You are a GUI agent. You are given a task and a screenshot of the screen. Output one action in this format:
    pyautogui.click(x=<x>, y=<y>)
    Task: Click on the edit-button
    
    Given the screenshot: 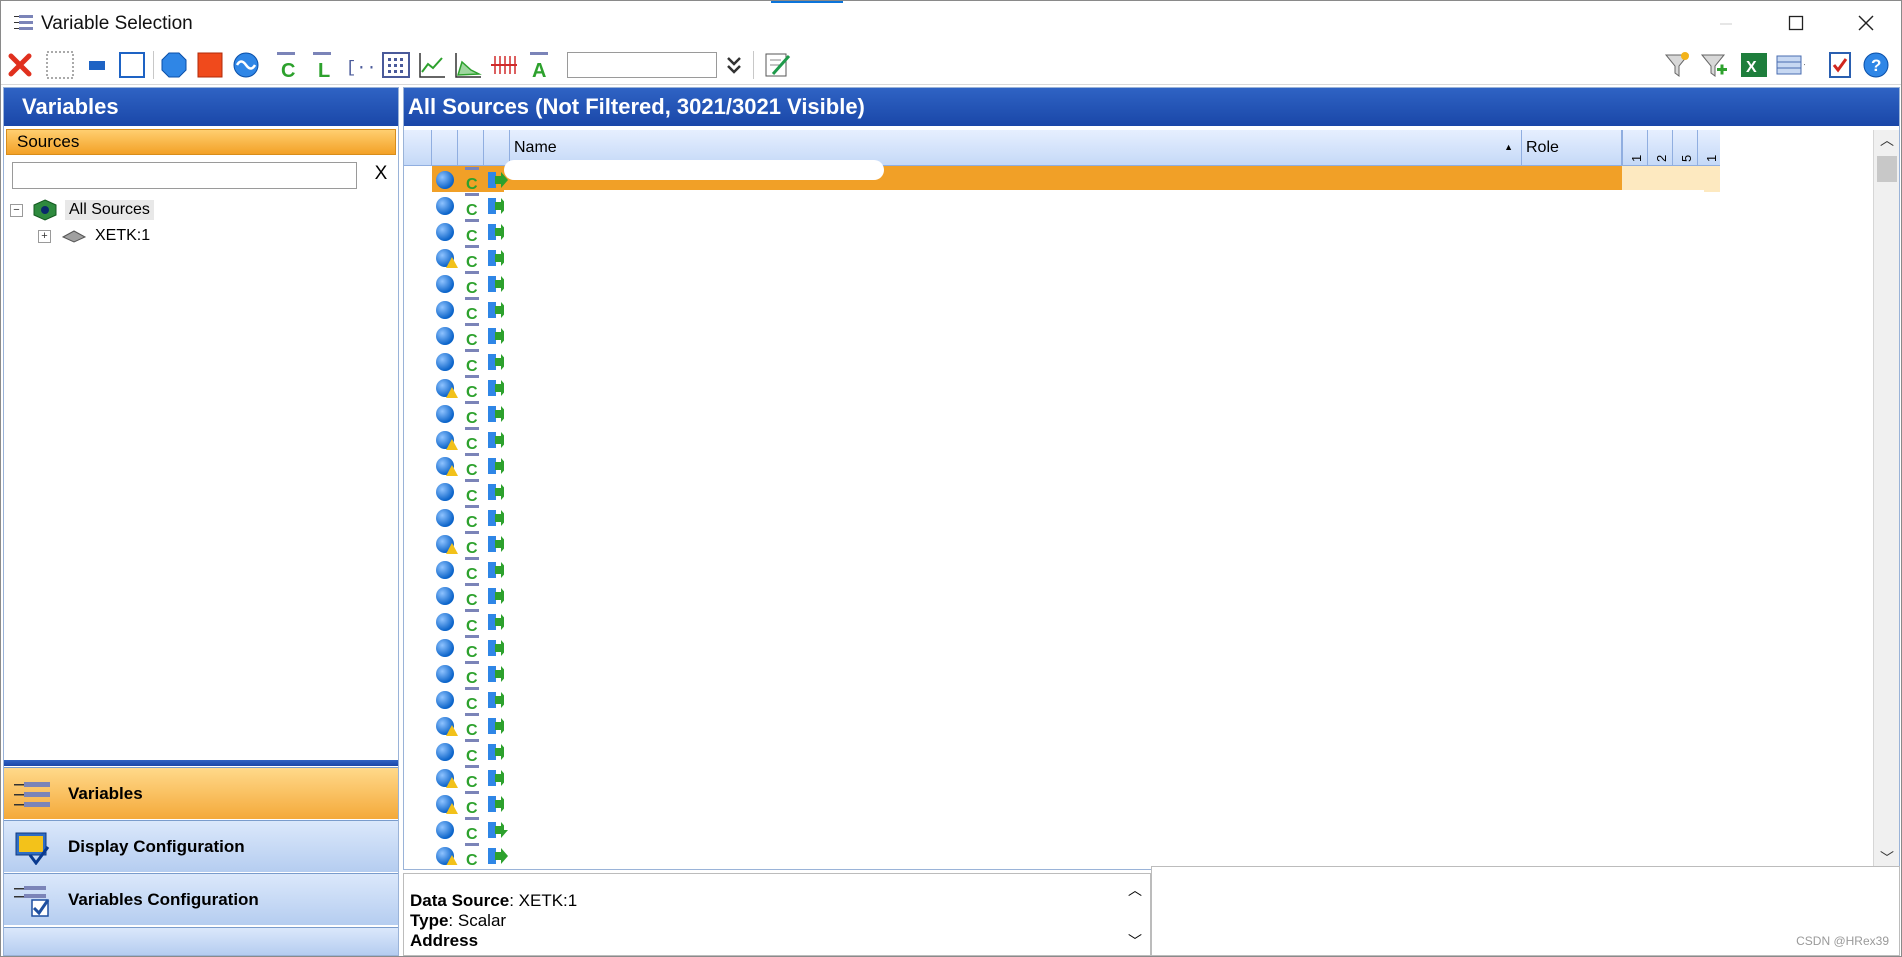 What is the action you would take?
    pyautogui.click(x=778, y=65)
    